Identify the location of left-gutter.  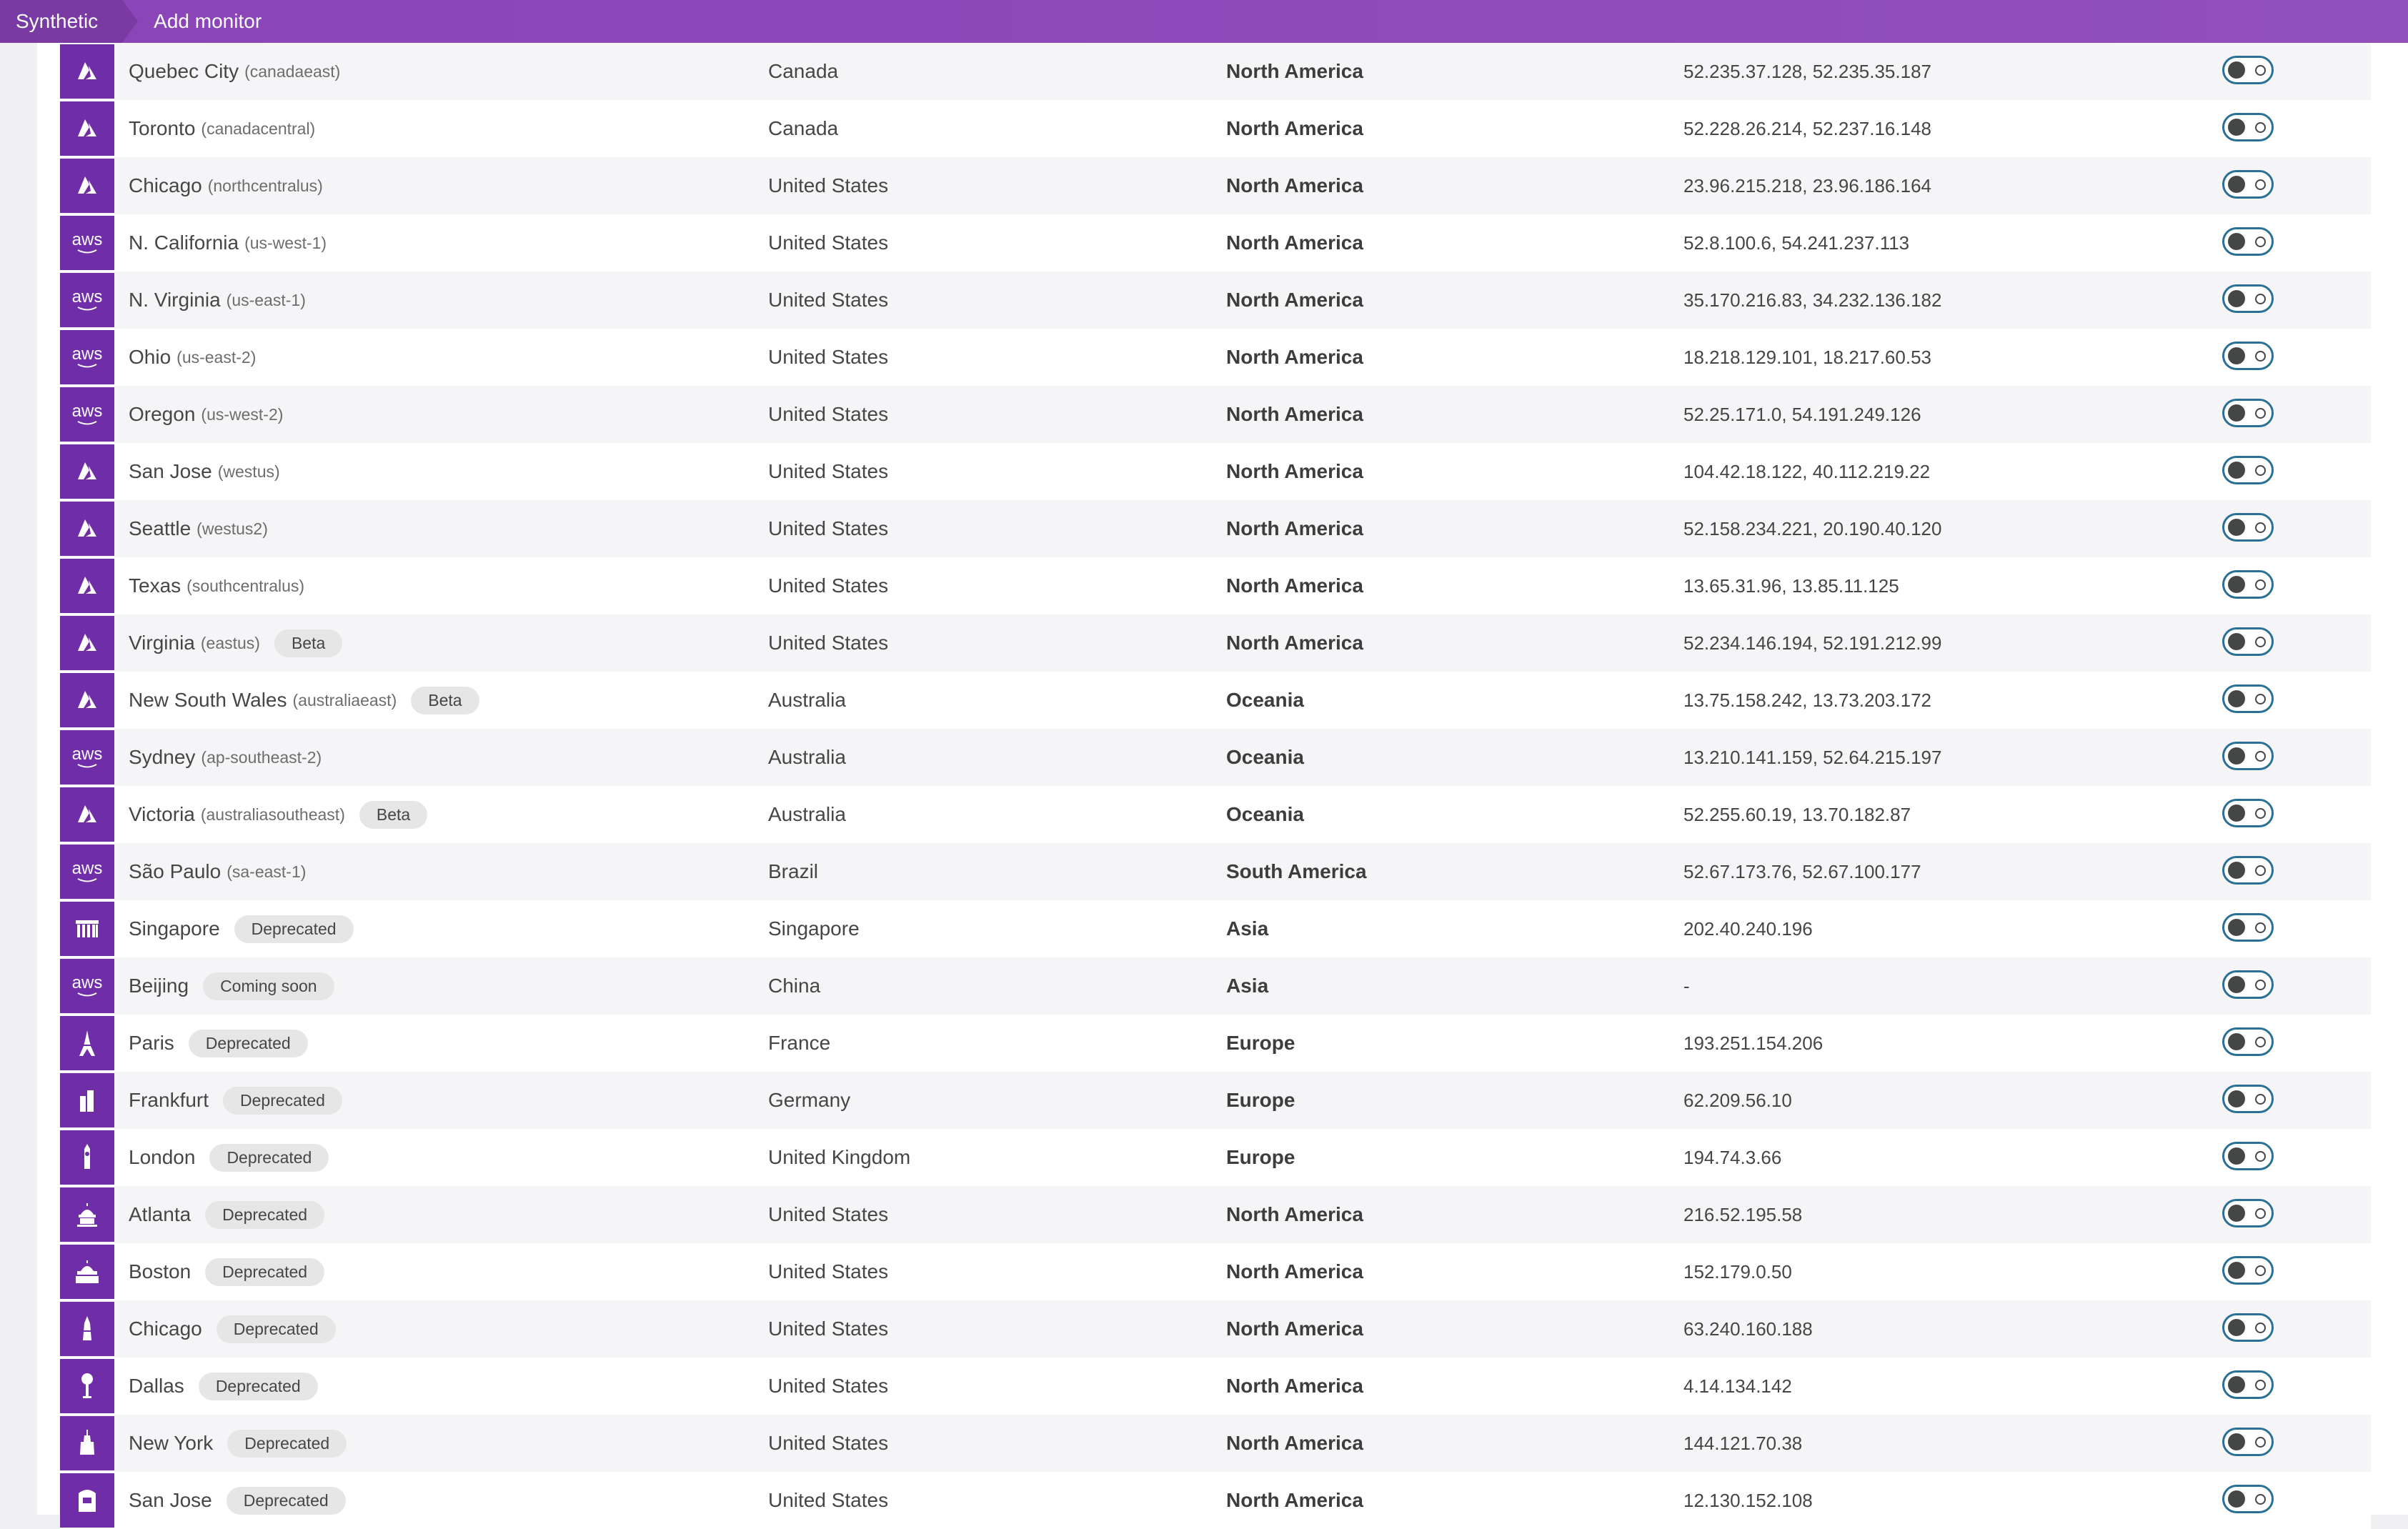
(18, 779).